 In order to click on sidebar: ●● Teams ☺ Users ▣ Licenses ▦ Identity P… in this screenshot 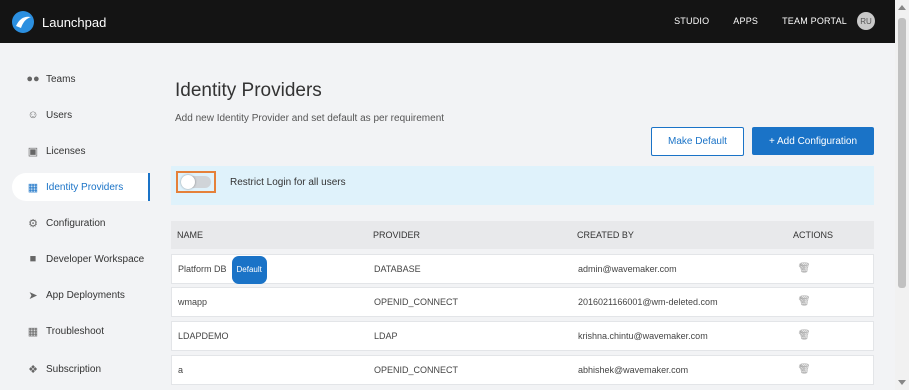, I will do `click(75, 216)`.